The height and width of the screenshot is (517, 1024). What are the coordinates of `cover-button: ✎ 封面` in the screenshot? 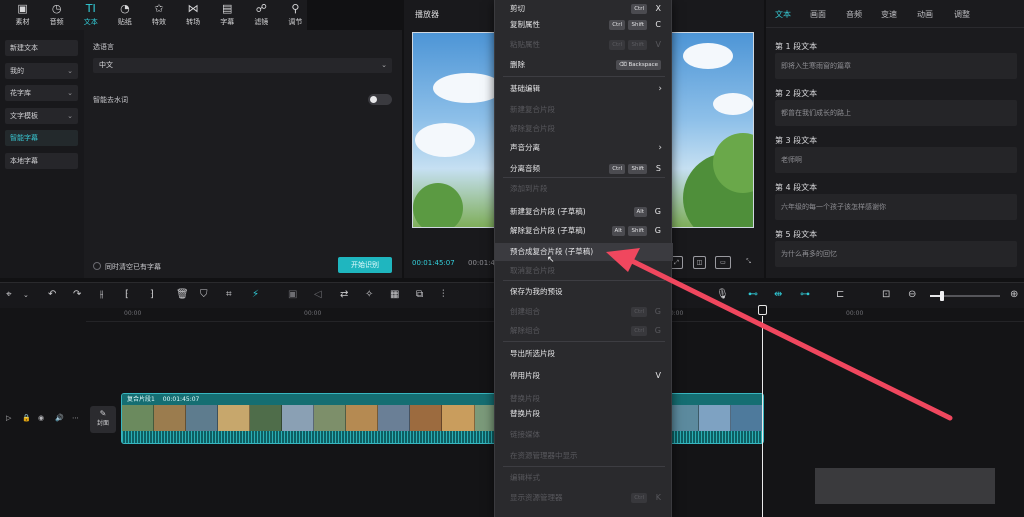 It's located at (103, 419).